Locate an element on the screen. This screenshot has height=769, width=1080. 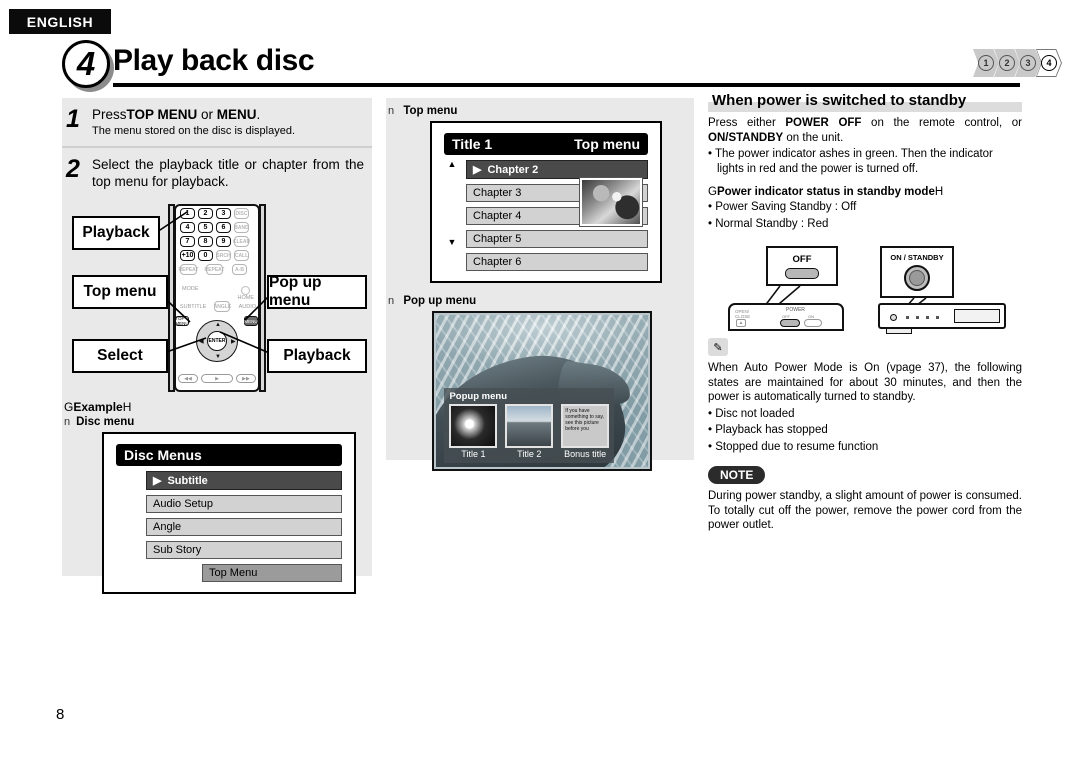
top-menu-scroll-indicators: ▲ ▼ is located at coordinates (452, 201).